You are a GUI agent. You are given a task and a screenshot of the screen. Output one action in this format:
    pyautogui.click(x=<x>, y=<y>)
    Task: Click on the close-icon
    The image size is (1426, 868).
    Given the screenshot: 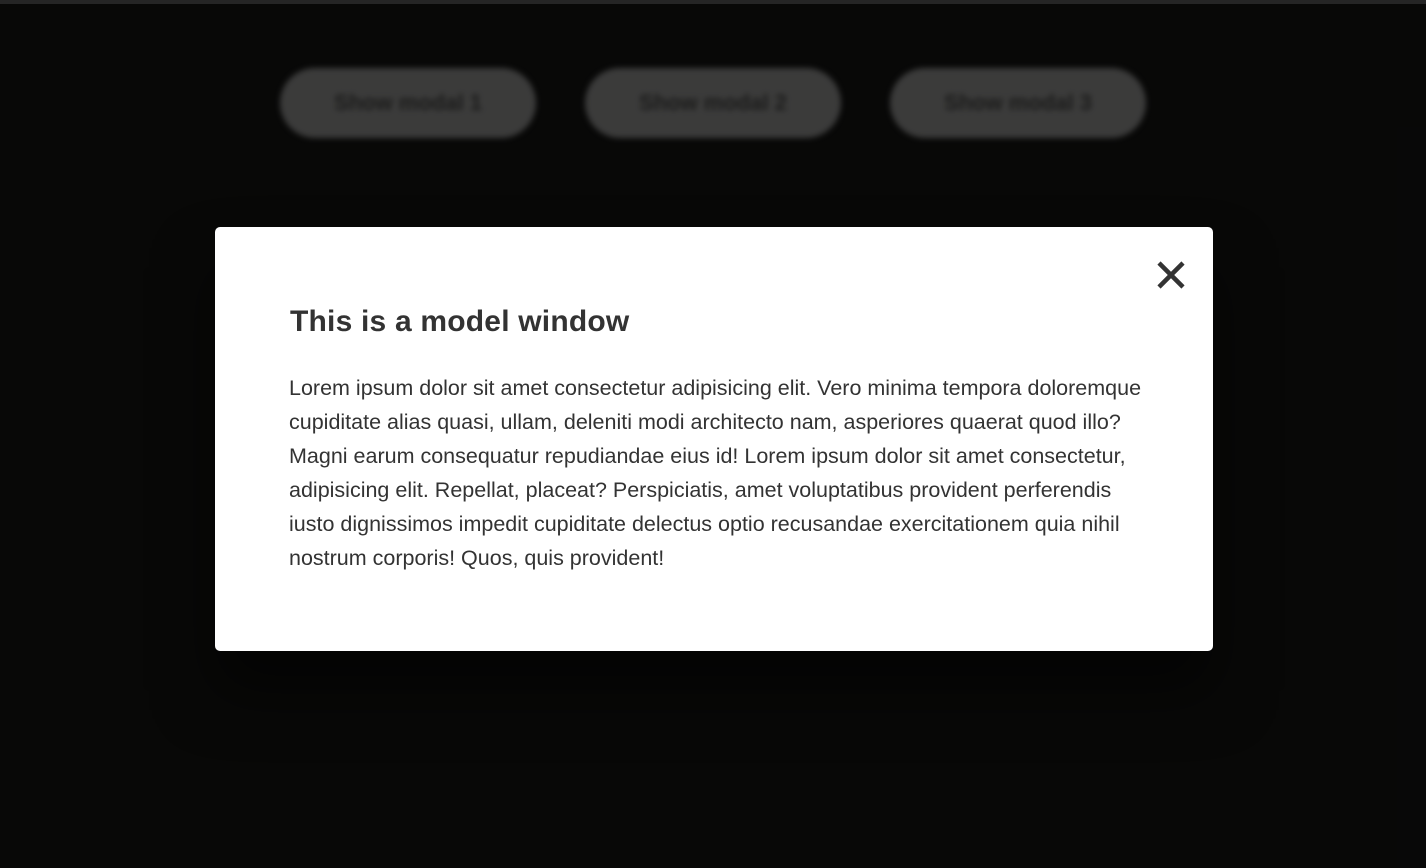 What is the action you would take?
    pyautogui.click(x=1171, y=275)
    